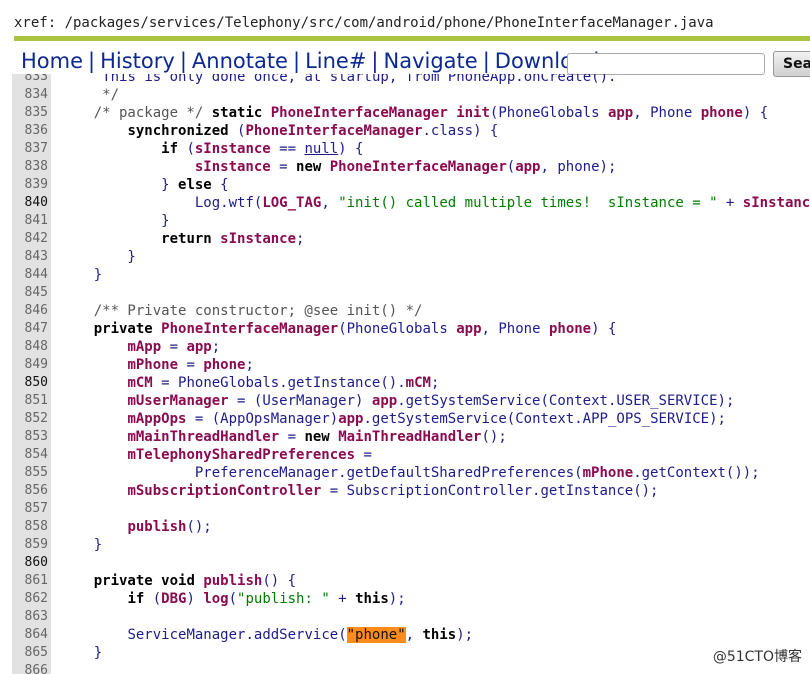 This screenshot has height=674, width=810. I want to click on line-number: 835, so click(31, 113).